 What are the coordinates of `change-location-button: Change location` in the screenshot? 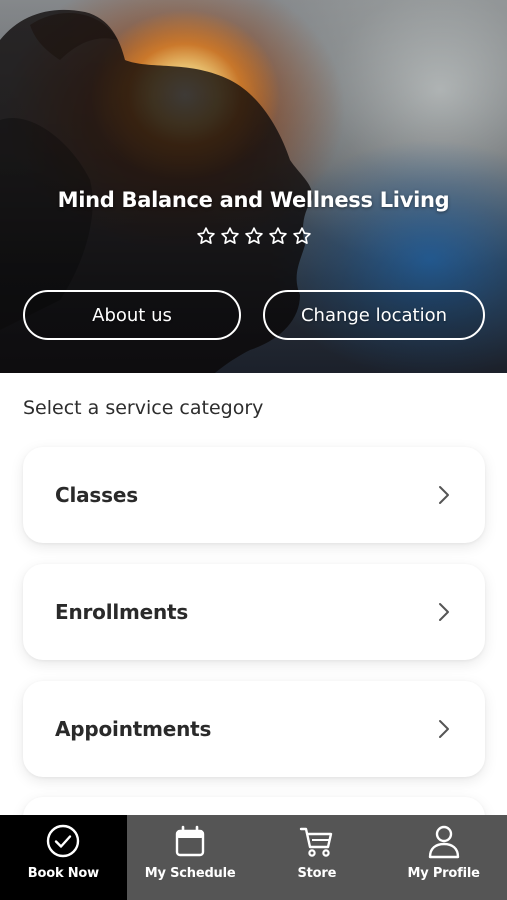 It's located at (374, 315).